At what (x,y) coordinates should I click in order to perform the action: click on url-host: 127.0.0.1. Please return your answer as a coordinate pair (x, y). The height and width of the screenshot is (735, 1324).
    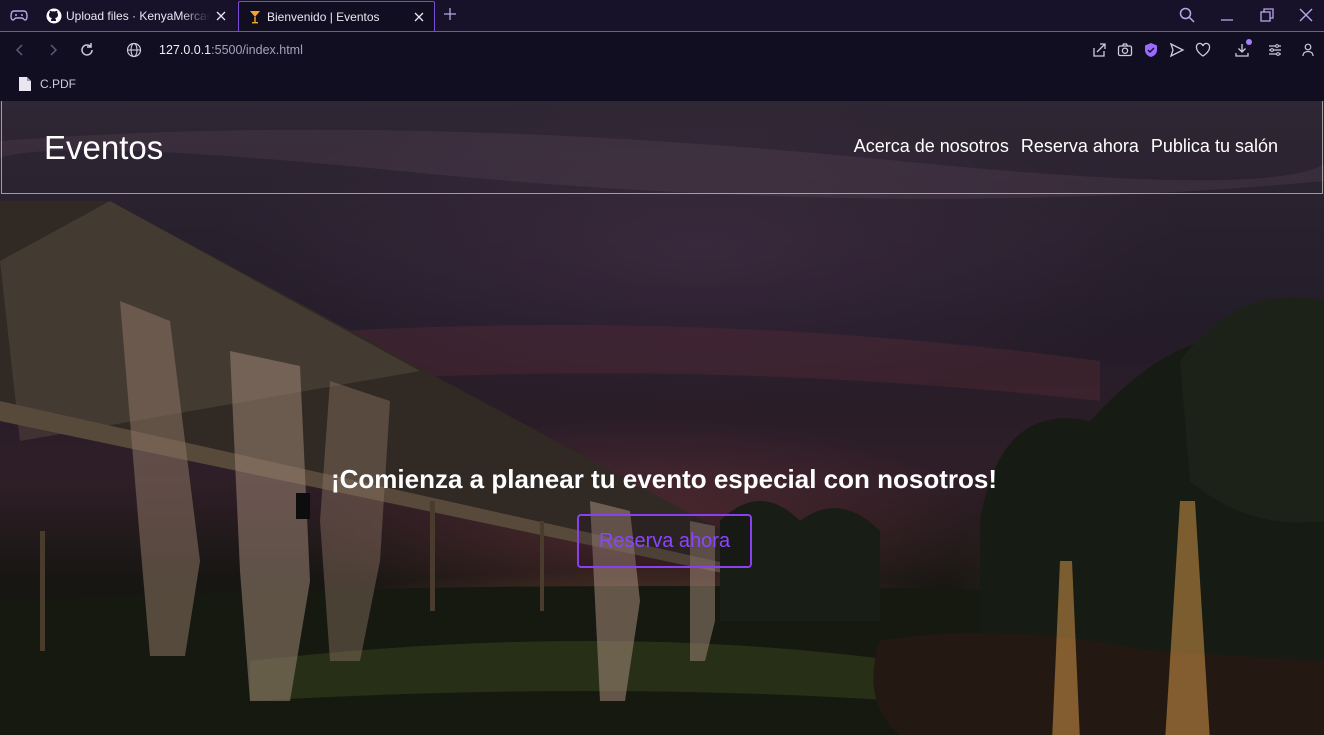
    Looking at the image, I should click on (185, 50).